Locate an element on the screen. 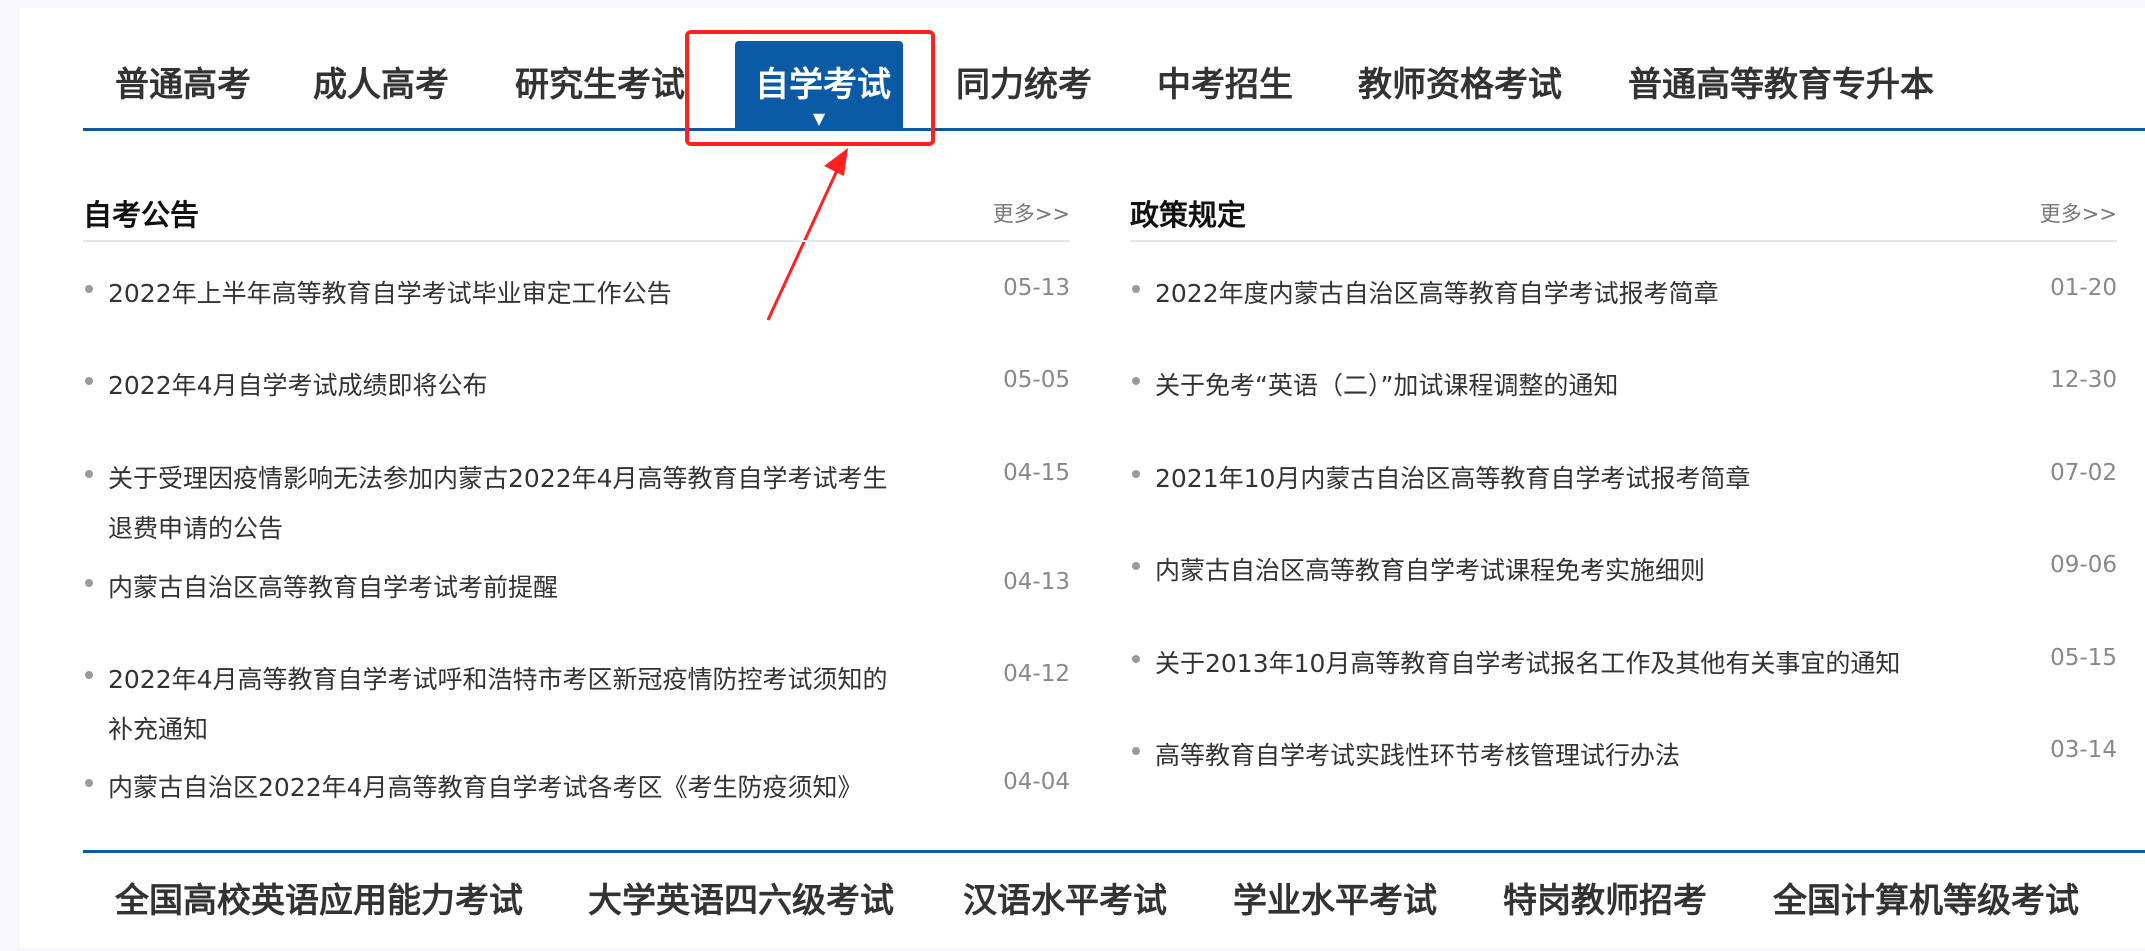  news-title-link: 2021年10月内蒙古自治区高等教育自学考试报考简章 is located at coordinates (1452, 479).